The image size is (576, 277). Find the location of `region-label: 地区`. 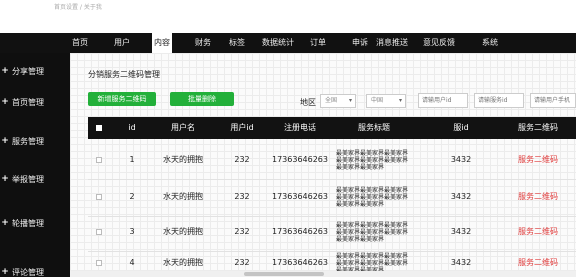

region-label: 地区 is located at coordinates (308, 102).